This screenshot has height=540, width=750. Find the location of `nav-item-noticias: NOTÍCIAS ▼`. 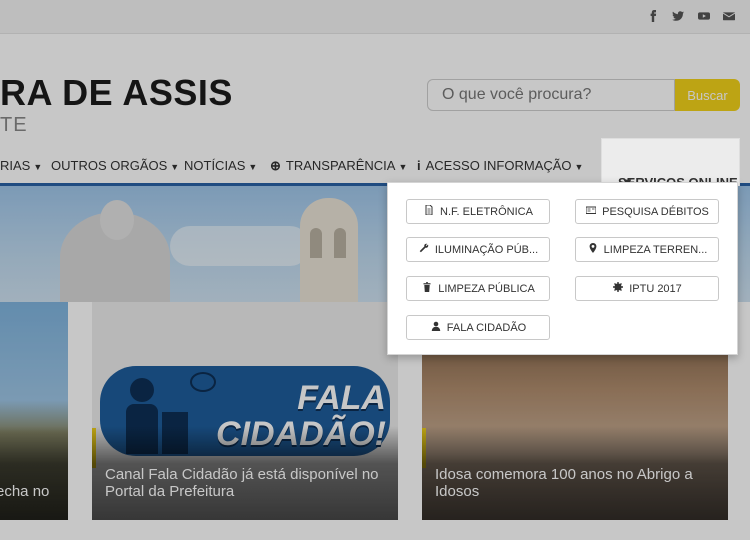

nav-item-noticias: NOTÍCIAS ▼ is located at coordinates (220, 165).